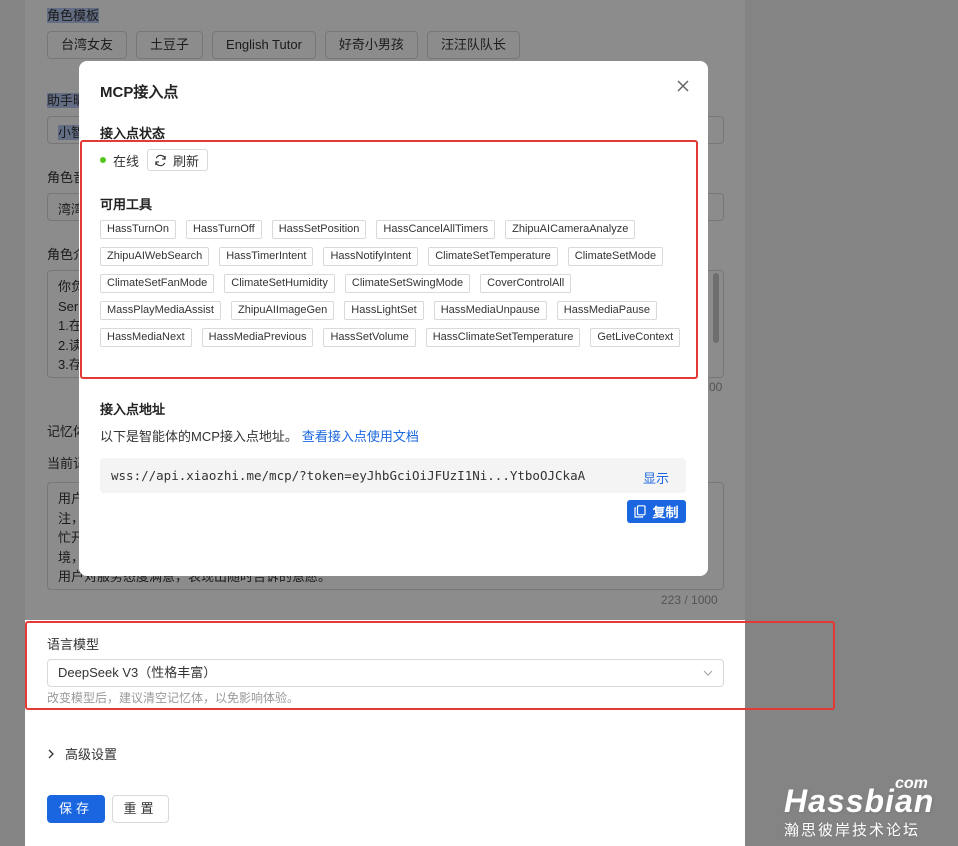  What do you see at coordinates (133, 409) in the screenshot?
I see `address-section-label: 接入点地址` at bounding box center [133, 409].